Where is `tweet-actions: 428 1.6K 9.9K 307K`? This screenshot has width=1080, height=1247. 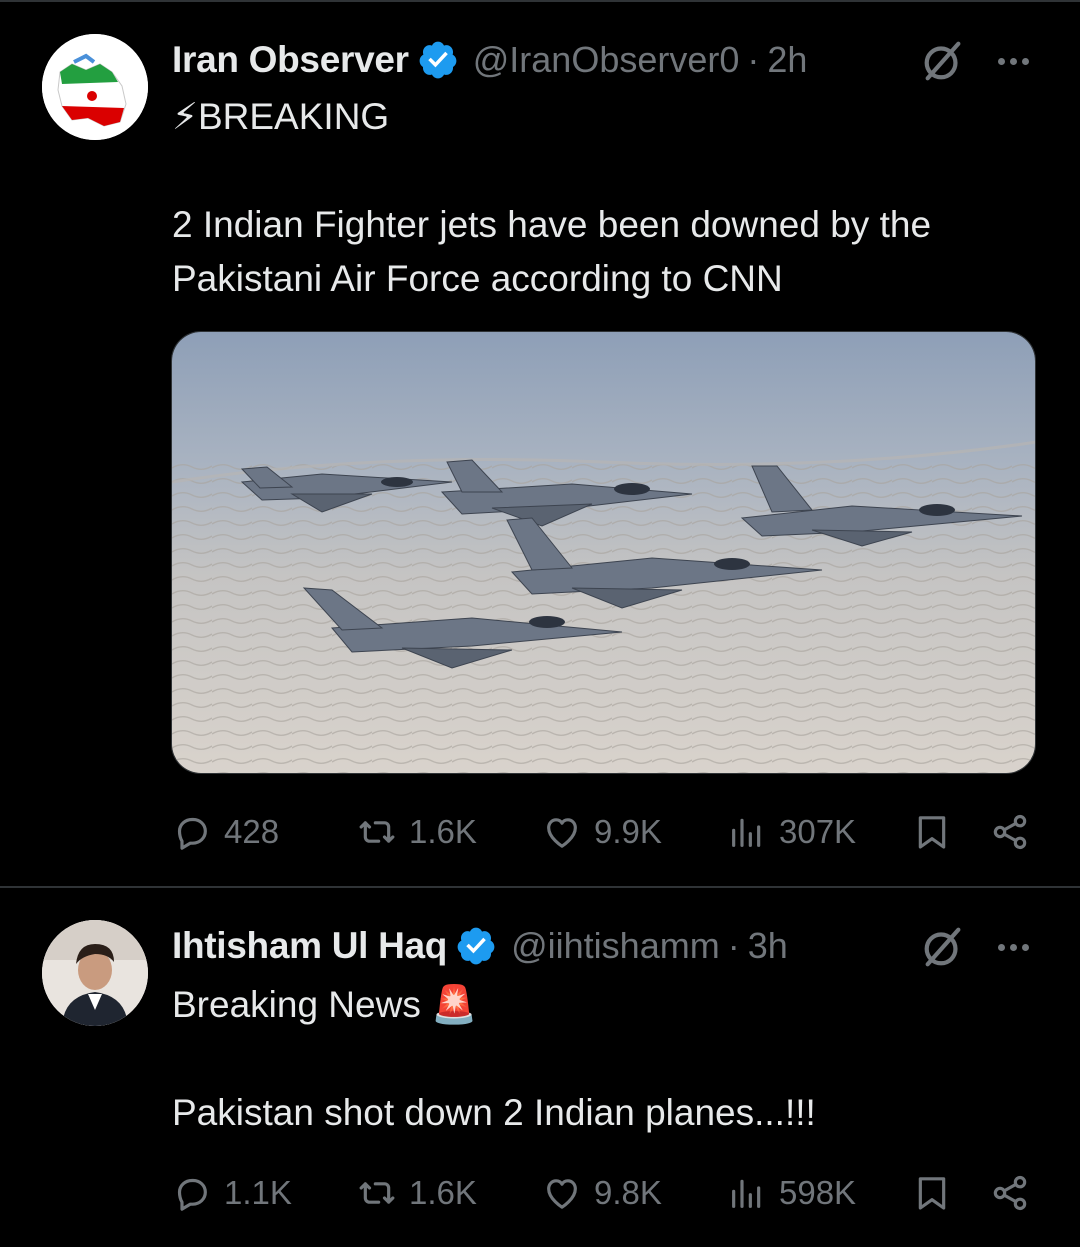 tweet-actions: 428 1.6K 9.9K 307K is located at coordinates (607, 832).